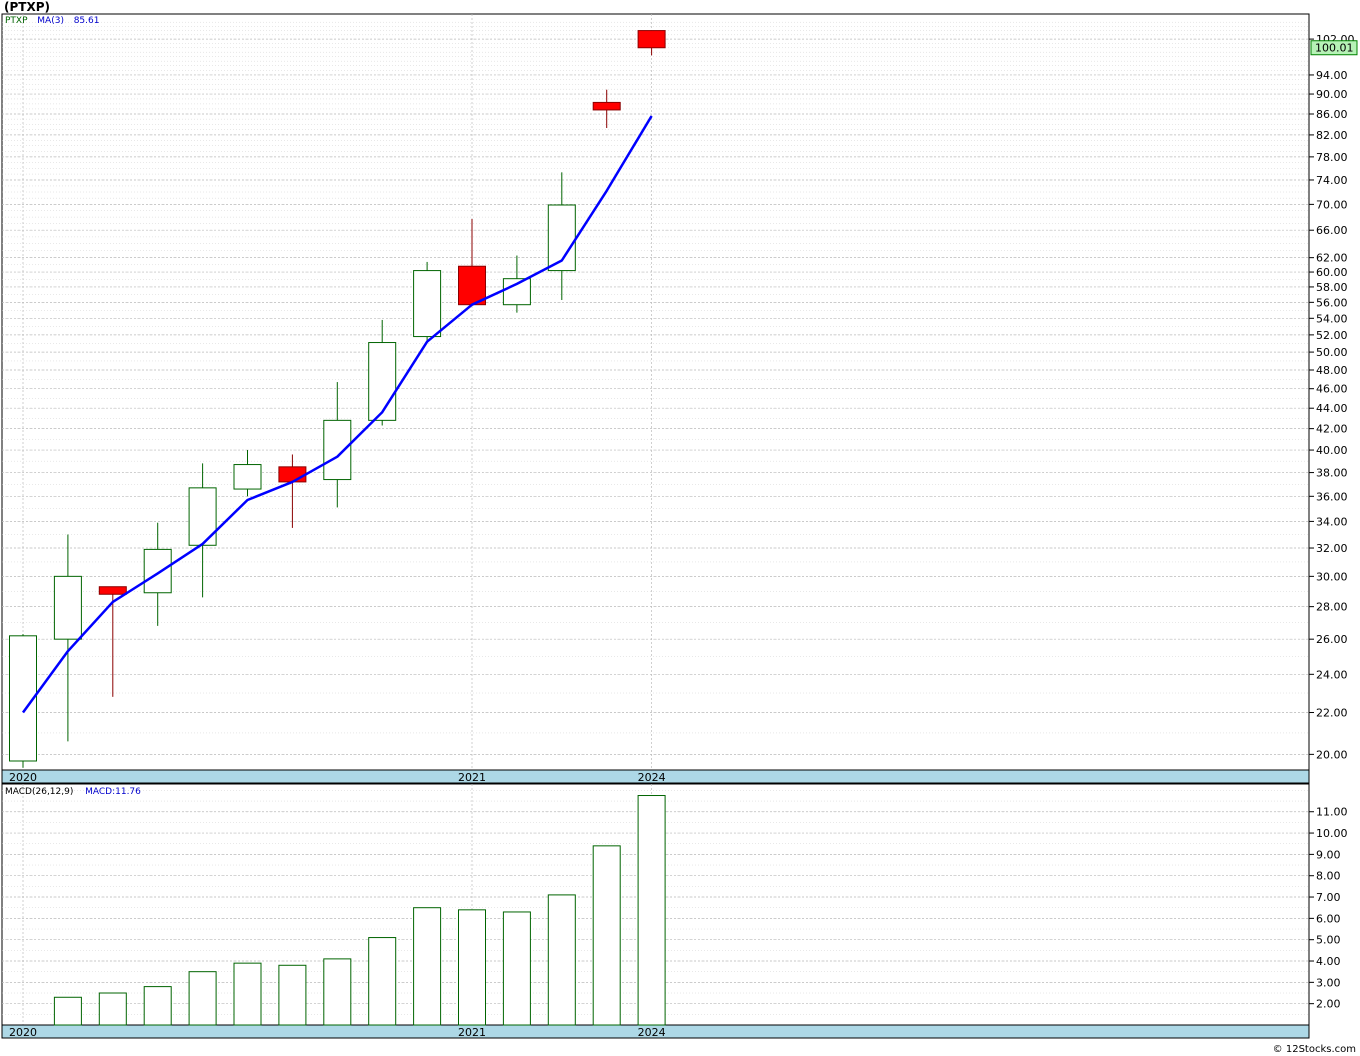 The width and height of the screenshot is (1360, 1056). Describe the element at coordinates (1332, 450) in the screenshot. I see `price-tick-label: 40.00` at that location.